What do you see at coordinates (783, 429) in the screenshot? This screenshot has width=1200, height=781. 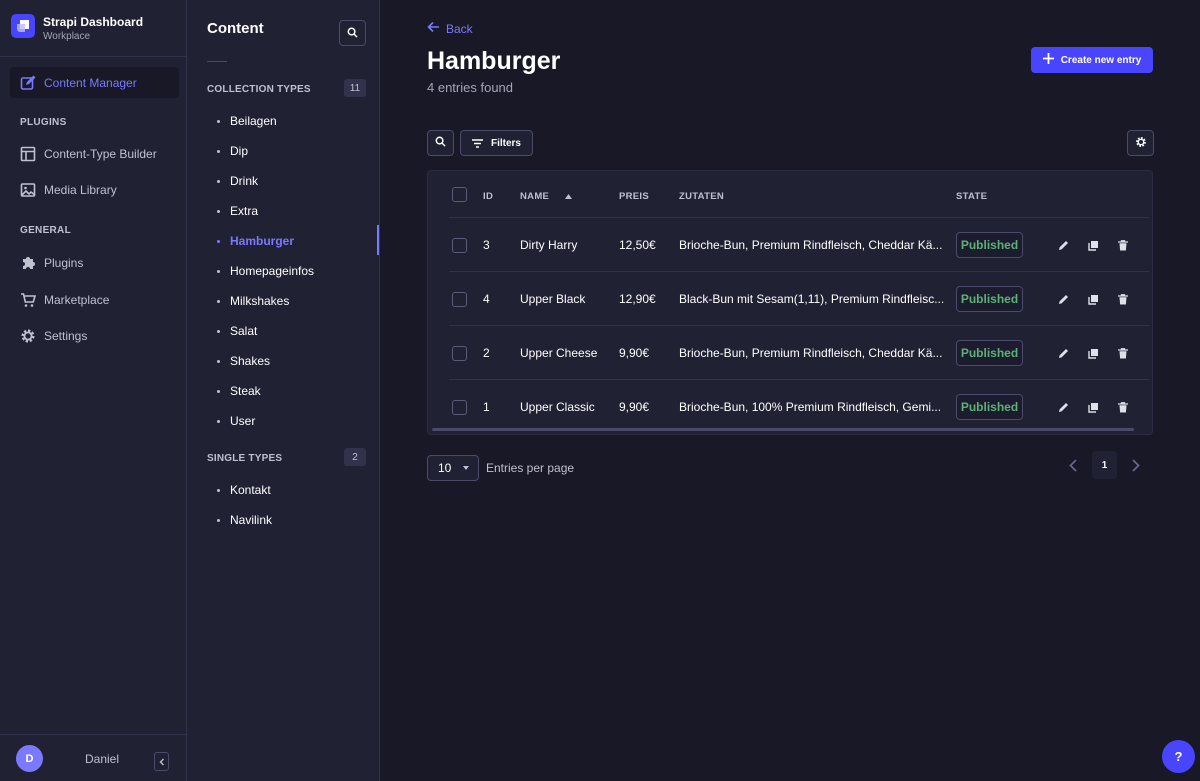 I see `horizontal-scrollbar` at bounding box center [783, 429].